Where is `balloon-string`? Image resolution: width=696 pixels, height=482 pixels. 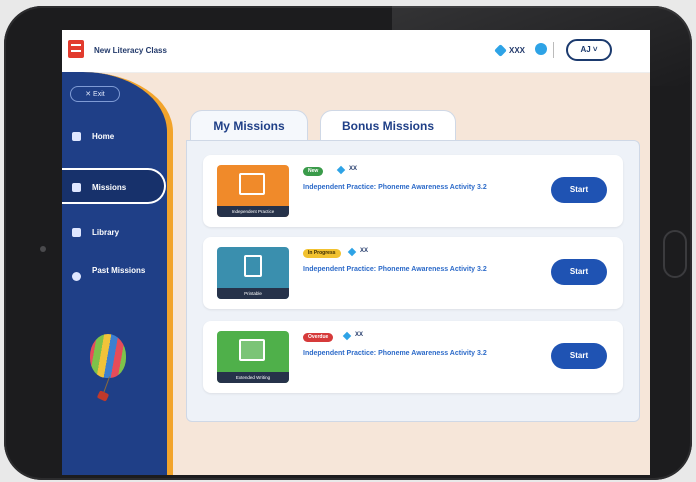
balloon-string is located at coordinates (106, 385).